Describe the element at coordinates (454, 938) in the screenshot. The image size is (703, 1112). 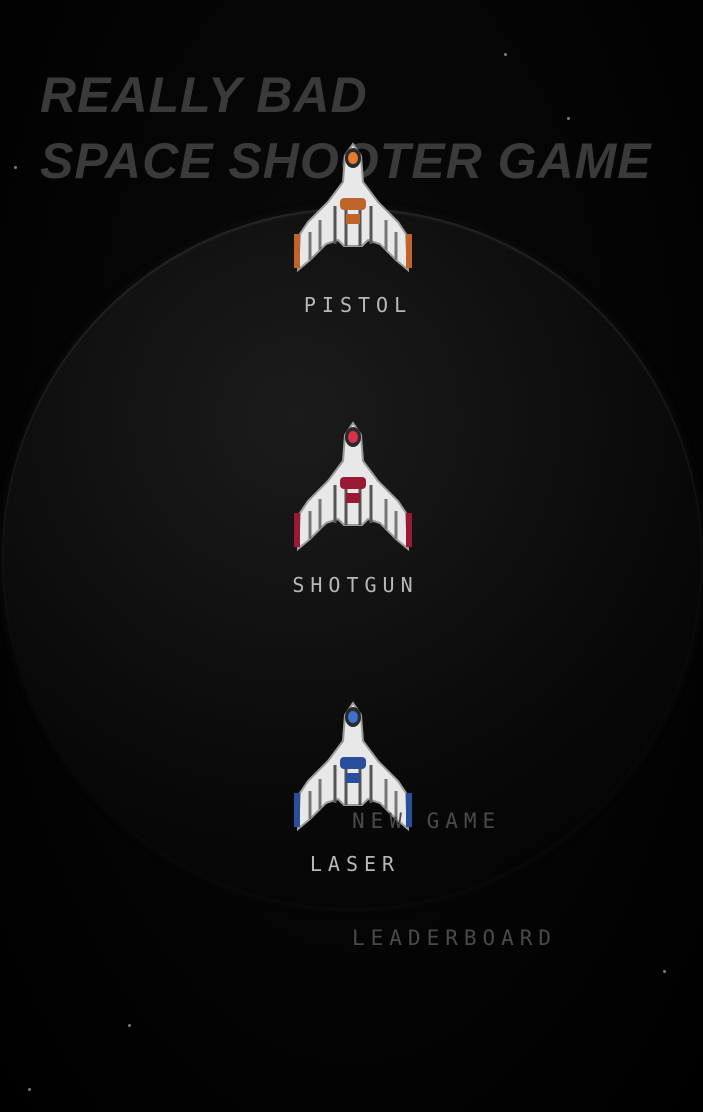
I see `leaderboard-button: LEADERBOARD` at that location.